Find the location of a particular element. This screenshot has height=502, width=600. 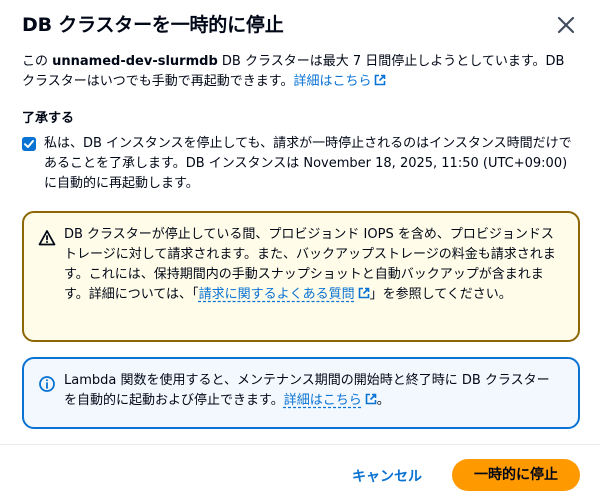

billing-faq-link: 請求に関するよくある質問 is located at coordinates (284, 294).